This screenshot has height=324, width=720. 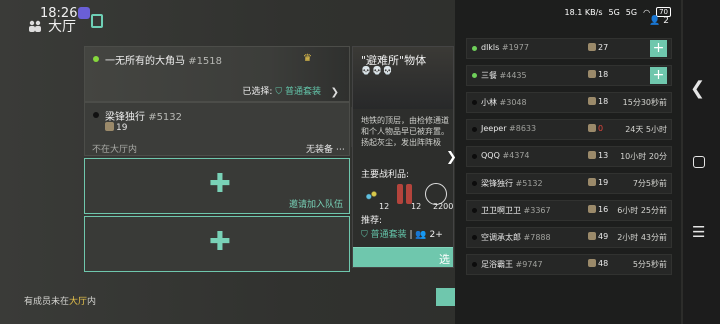 What do you see at coordinates (598, 263) in the screenshot?
I see `friend-coins: 48` at bounding box center [598, 263].